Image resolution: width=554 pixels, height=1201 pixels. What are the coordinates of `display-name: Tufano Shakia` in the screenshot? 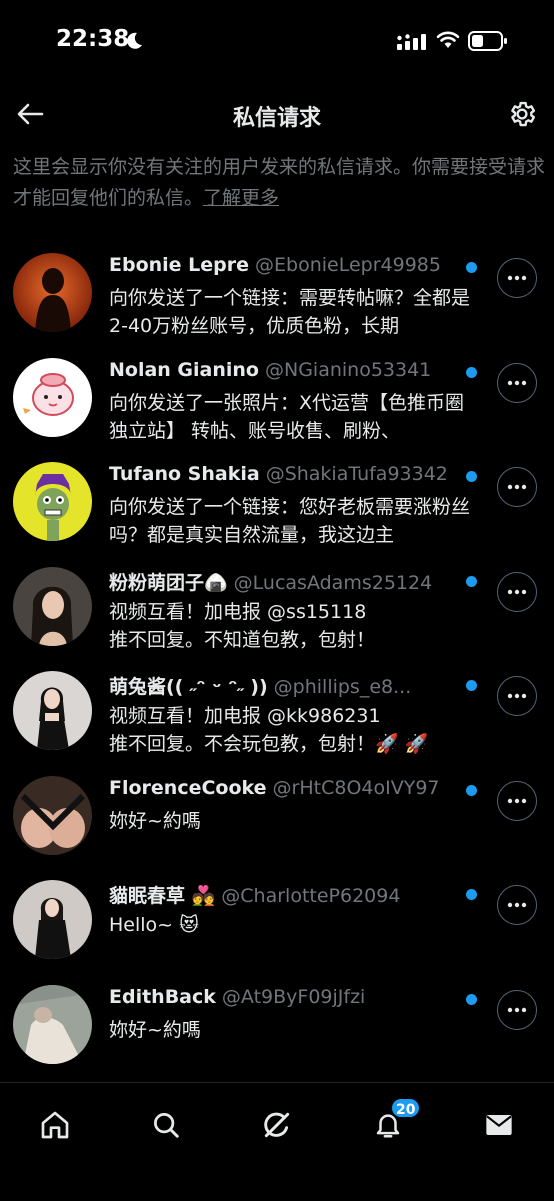 It's located at (184, 474).